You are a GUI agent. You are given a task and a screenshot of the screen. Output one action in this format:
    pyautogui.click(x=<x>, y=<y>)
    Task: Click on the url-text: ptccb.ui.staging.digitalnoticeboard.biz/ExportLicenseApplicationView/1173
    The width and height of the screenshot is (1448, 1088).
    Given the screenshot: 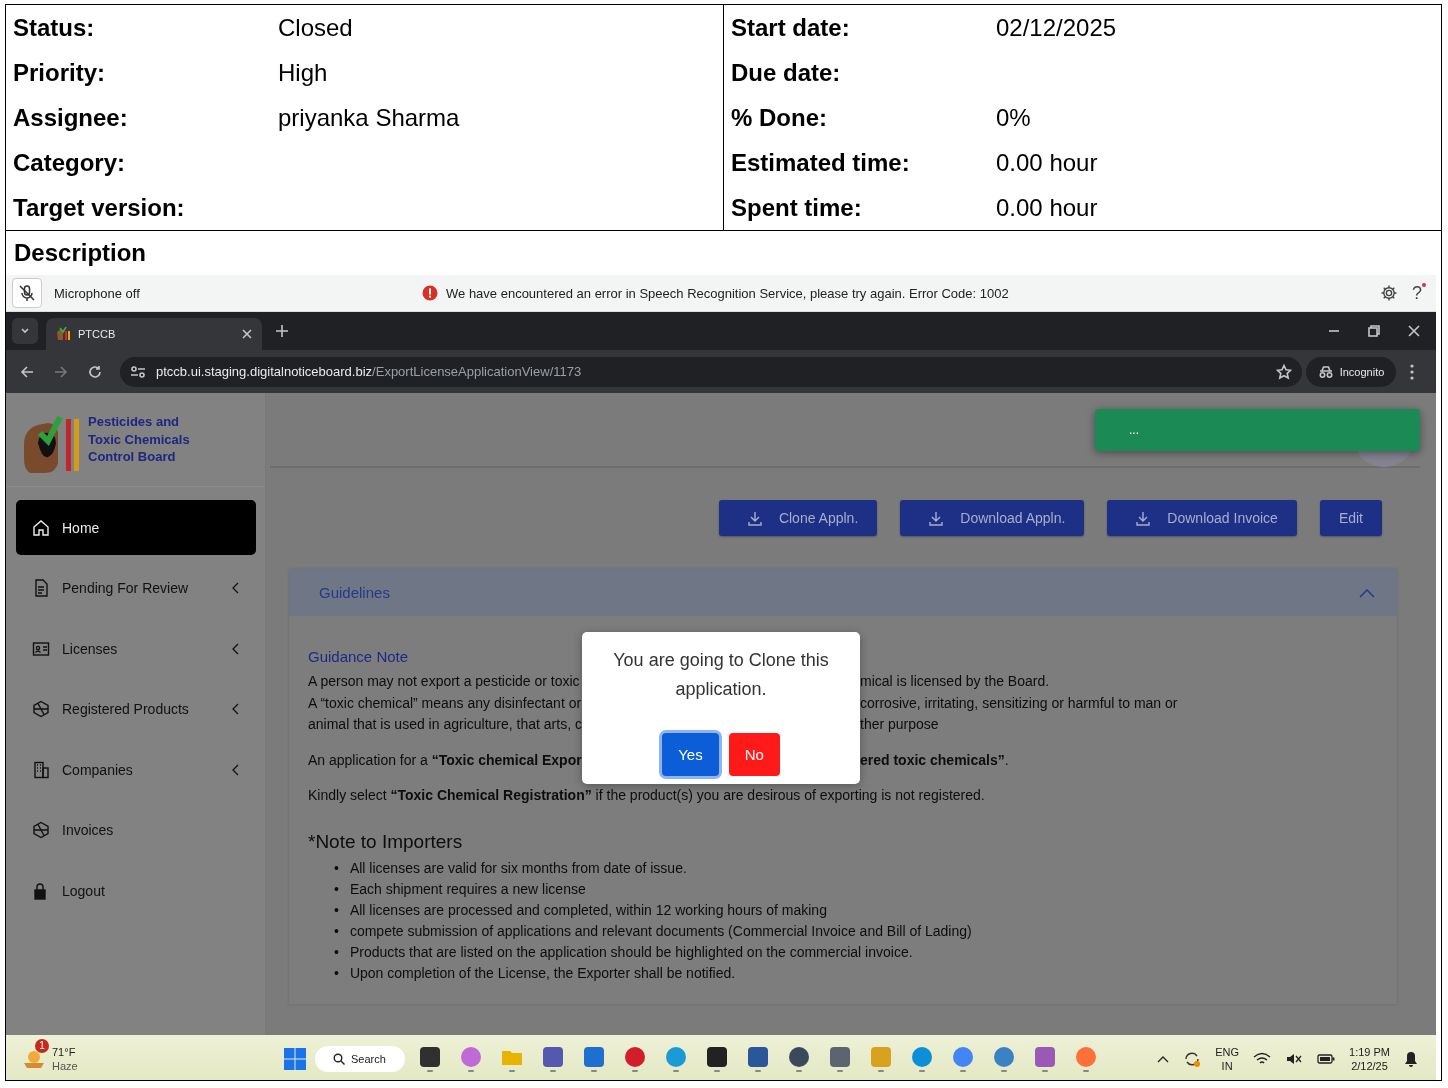 What is the action you would take?
    pyautogui.click(x=369, y=371)
    